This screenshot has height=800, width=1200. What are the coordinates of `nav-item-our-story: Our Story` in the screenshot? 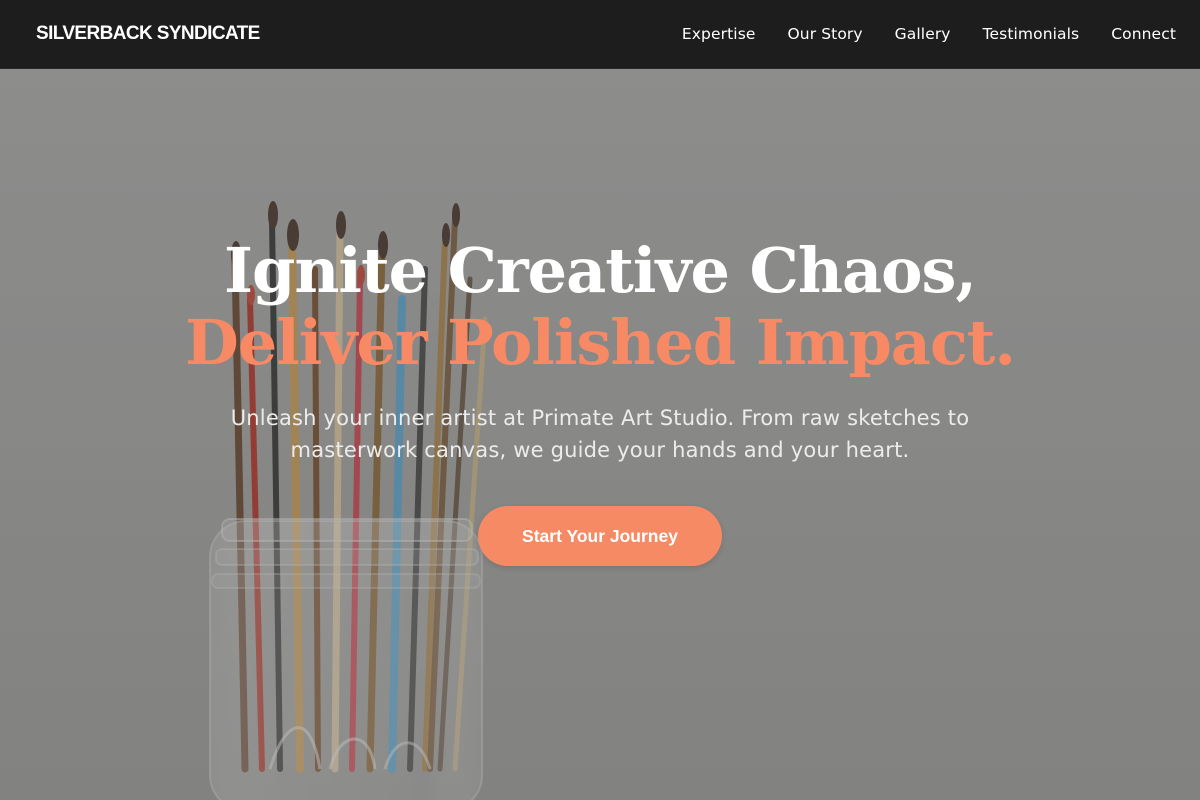 It's located at (825, 34).